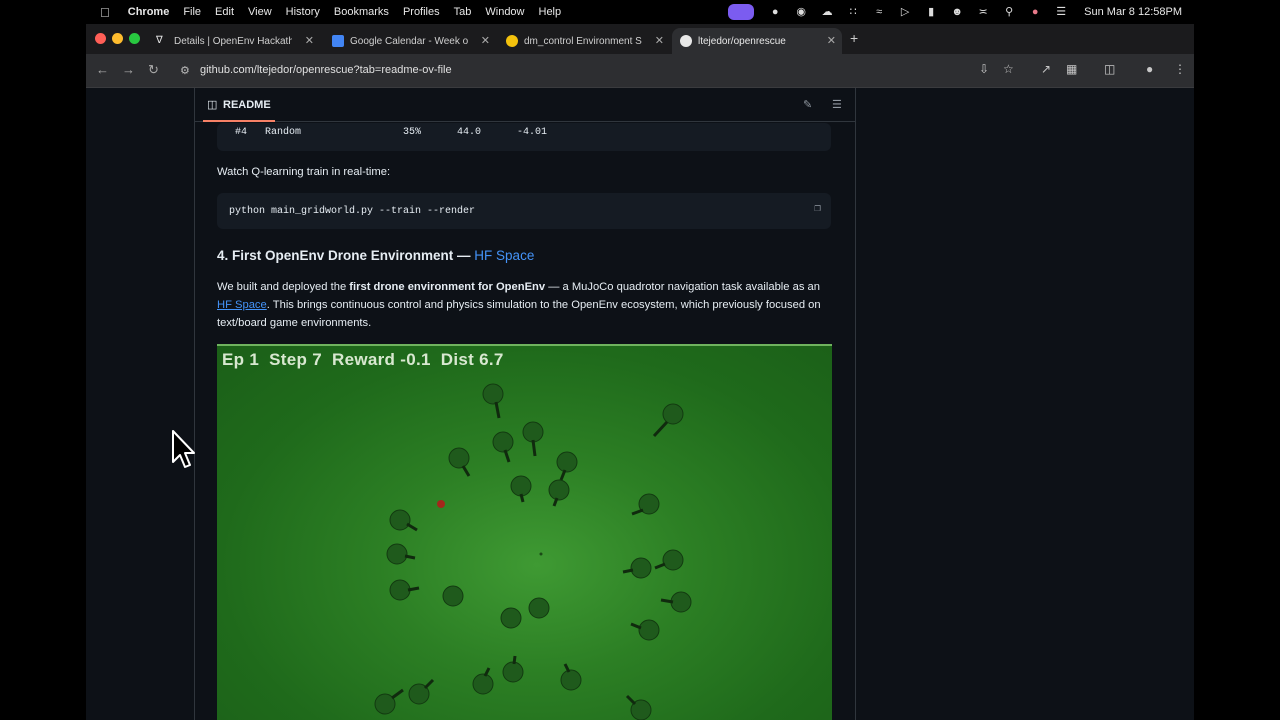  I want to click on play-icon: ▷, so click(905, 12).